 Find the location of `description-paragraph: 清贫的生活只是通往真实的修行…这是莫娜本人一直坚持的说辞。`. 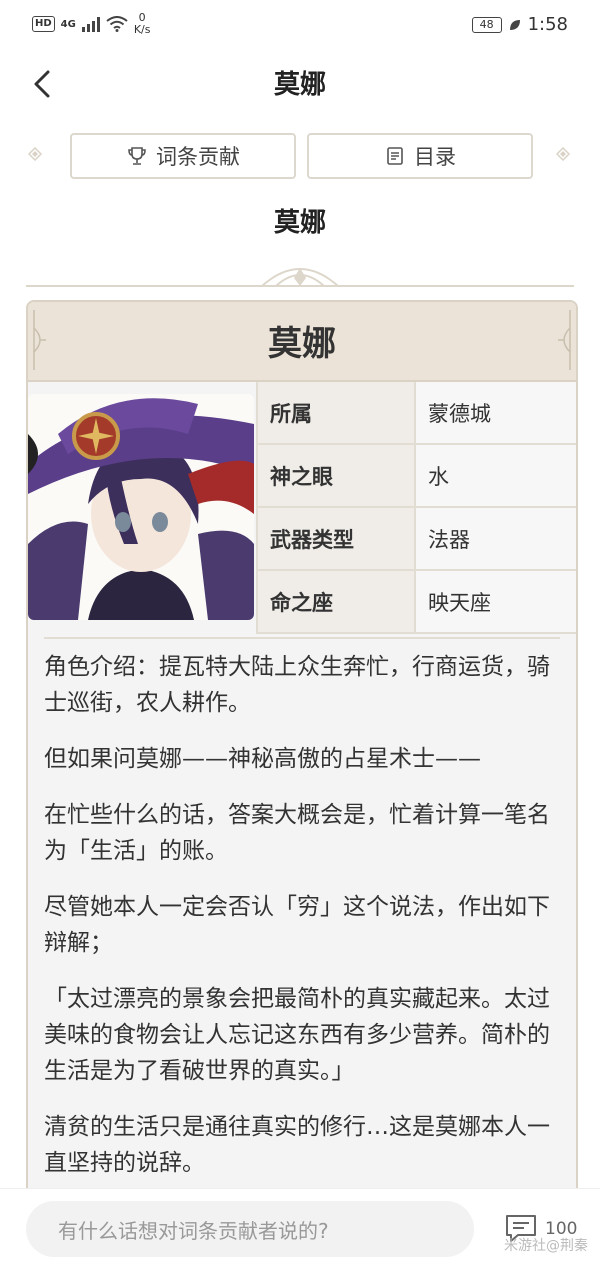

description-paragraph: 清贫的生活只是通往真实的修行…这是莫娜本人一直坚持的说辞。 is located at coordinates (297, 1145).